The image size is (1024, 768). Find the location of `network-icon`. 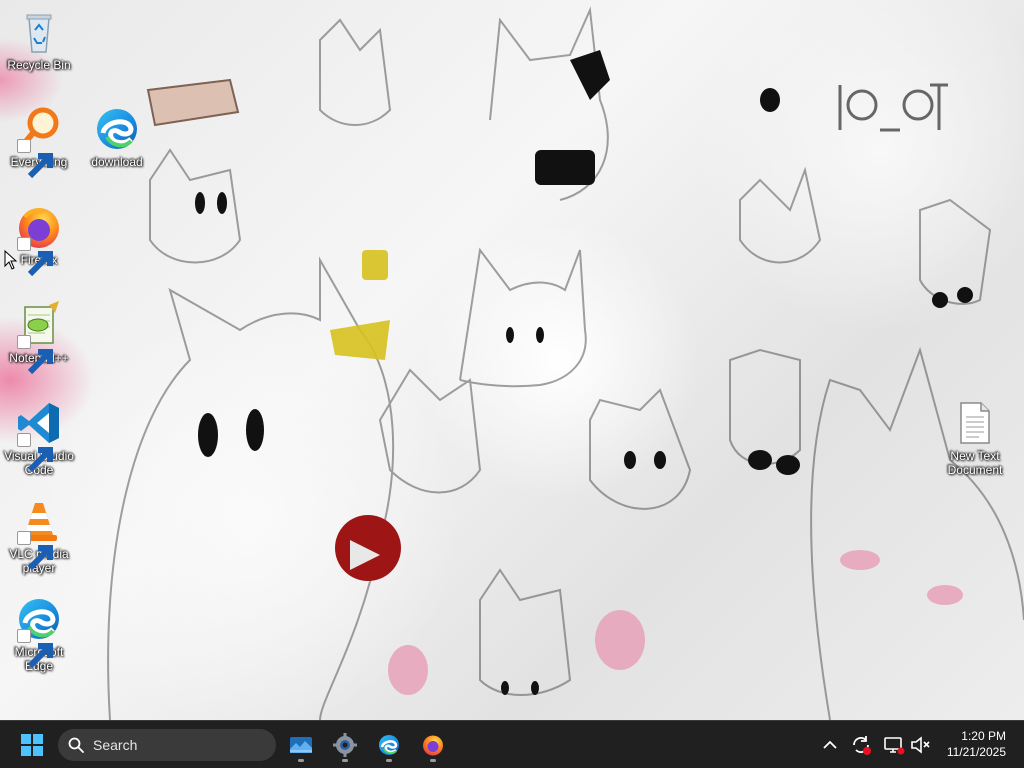

network-icon is located at coordinates (894, 746).